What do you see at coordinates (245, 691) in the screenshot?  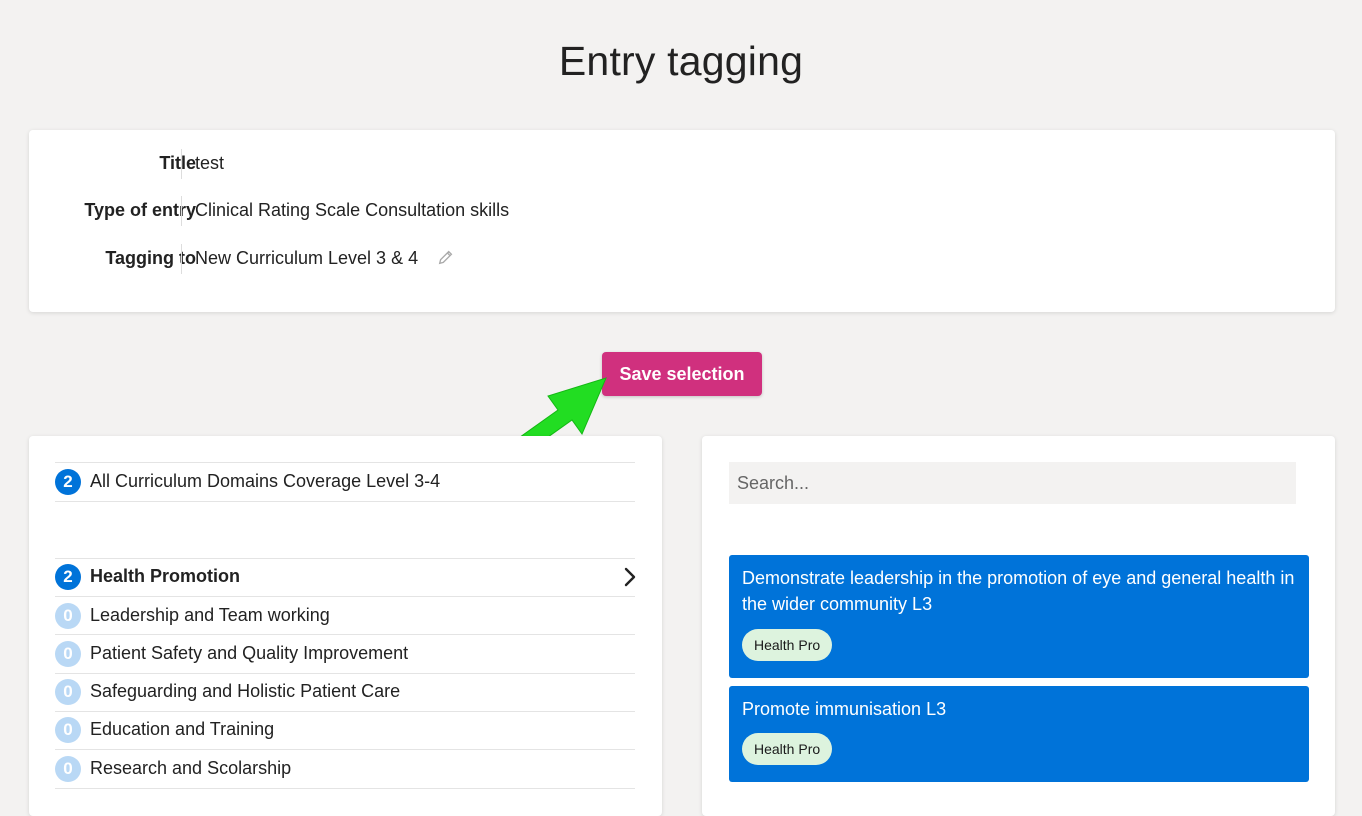 I see `domain-label: Safeguarding and Holistic Patient Care` at bounding box center [245, 691].